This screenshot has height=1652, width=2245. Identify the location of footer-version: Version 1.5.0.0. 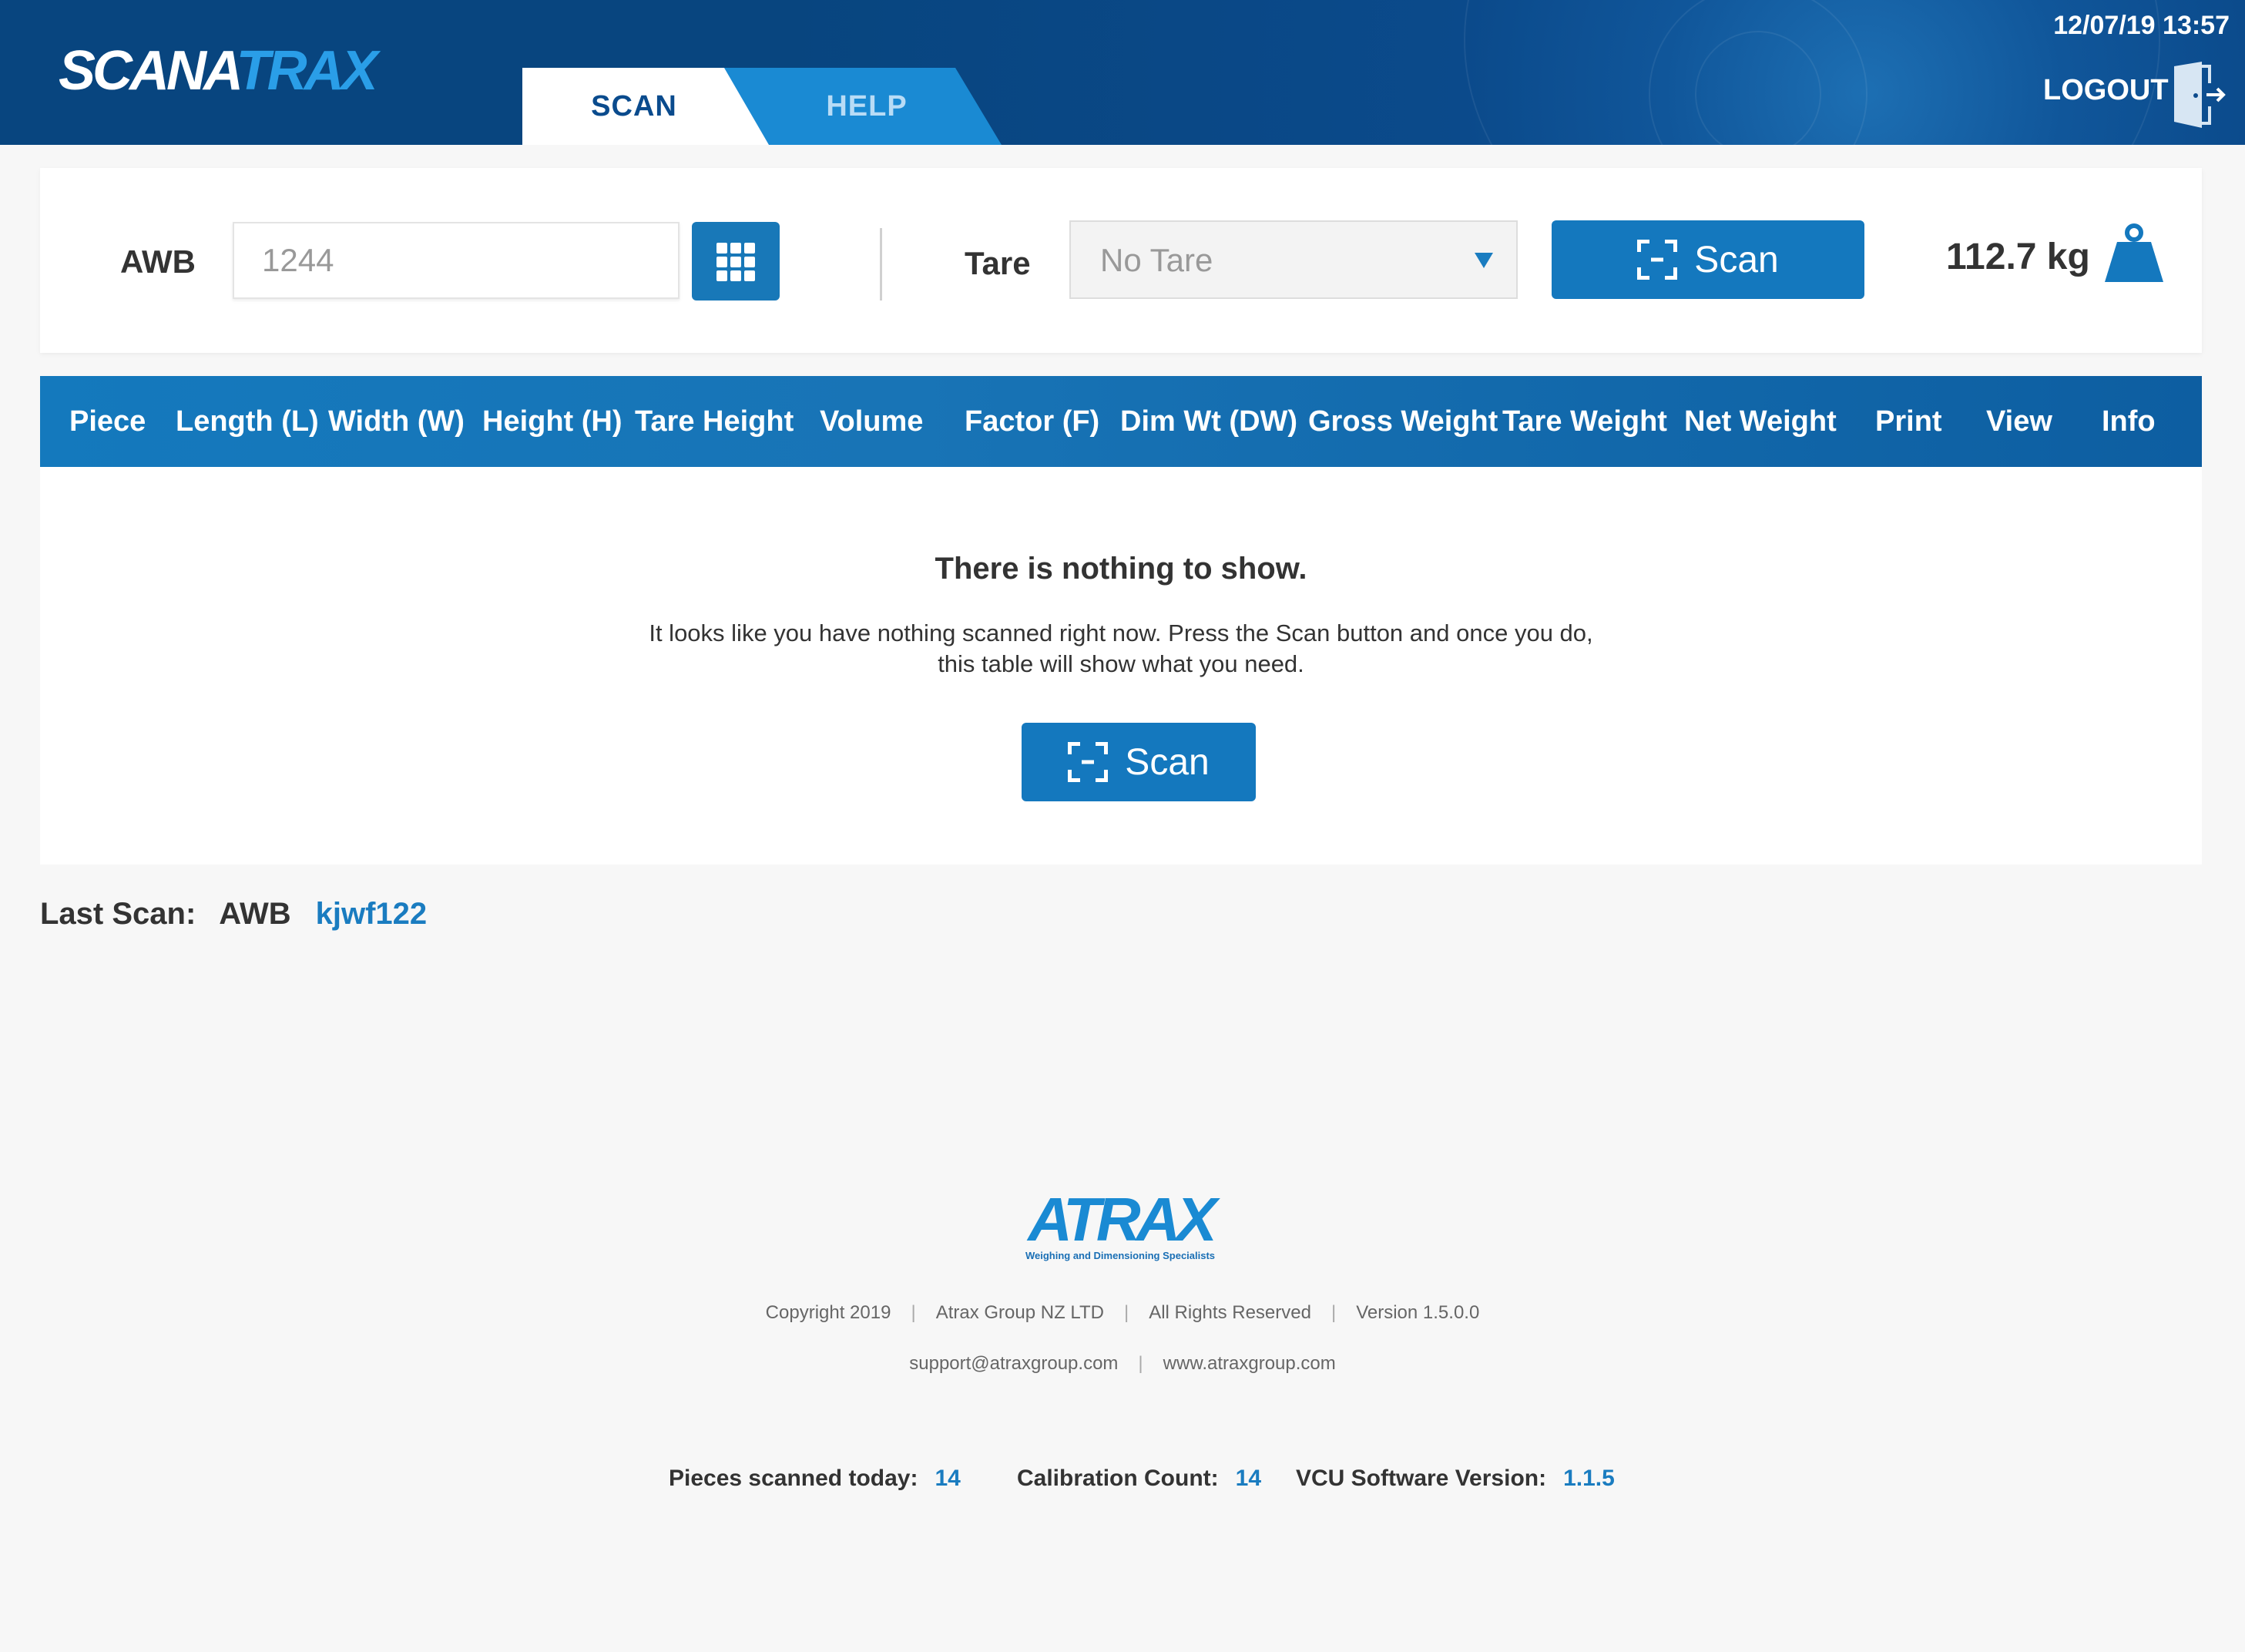
(1418, 1313).